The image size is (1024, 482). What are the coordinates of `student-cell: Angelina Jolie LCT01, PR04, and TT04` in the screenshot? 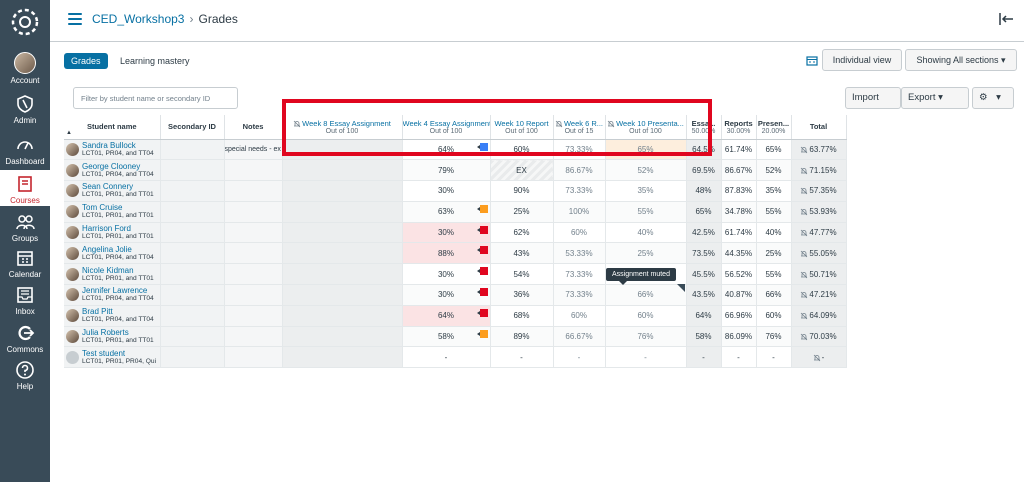 It's located at (112, 253).